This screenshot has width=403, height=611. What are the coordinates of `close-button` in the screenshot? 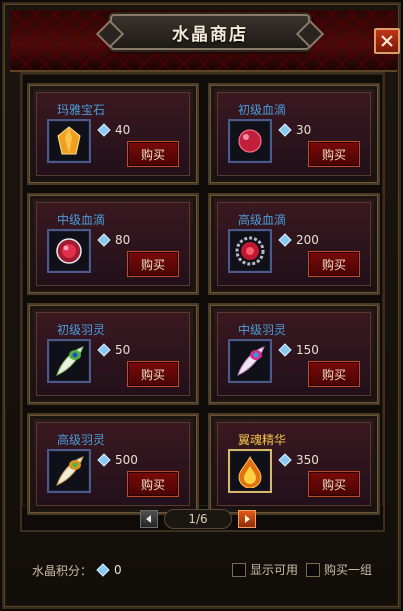 It's located at (387, 41).